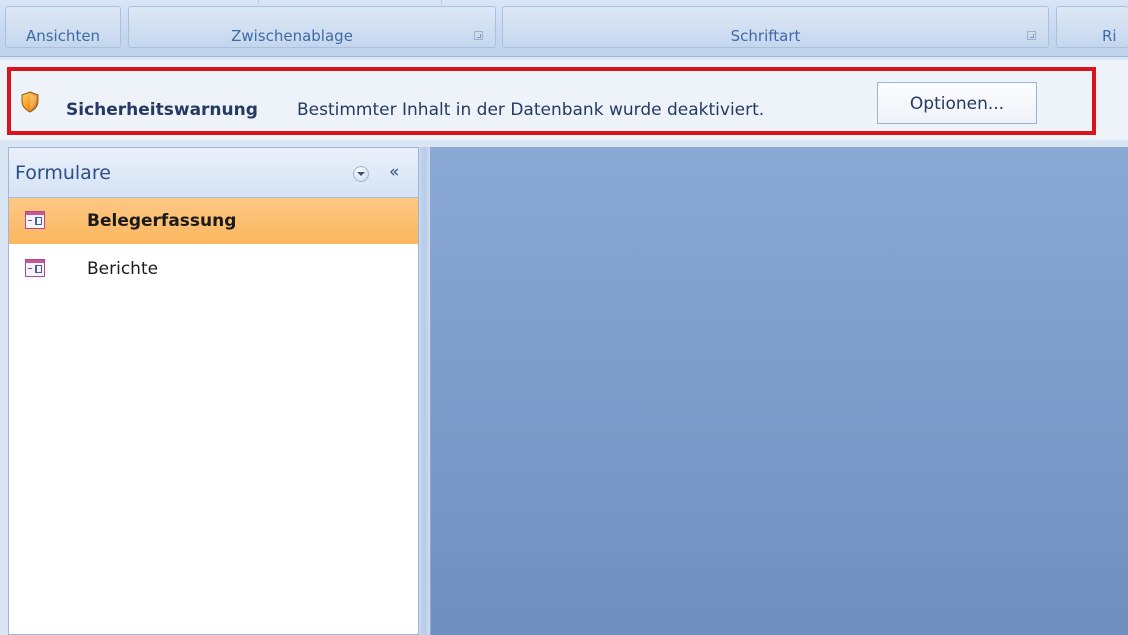 This screenshot has width=1128, height=635. Describe the element at coordinates (213, 269) in the screenshot. I see `nav-item-berichte: Berichte` at that location.